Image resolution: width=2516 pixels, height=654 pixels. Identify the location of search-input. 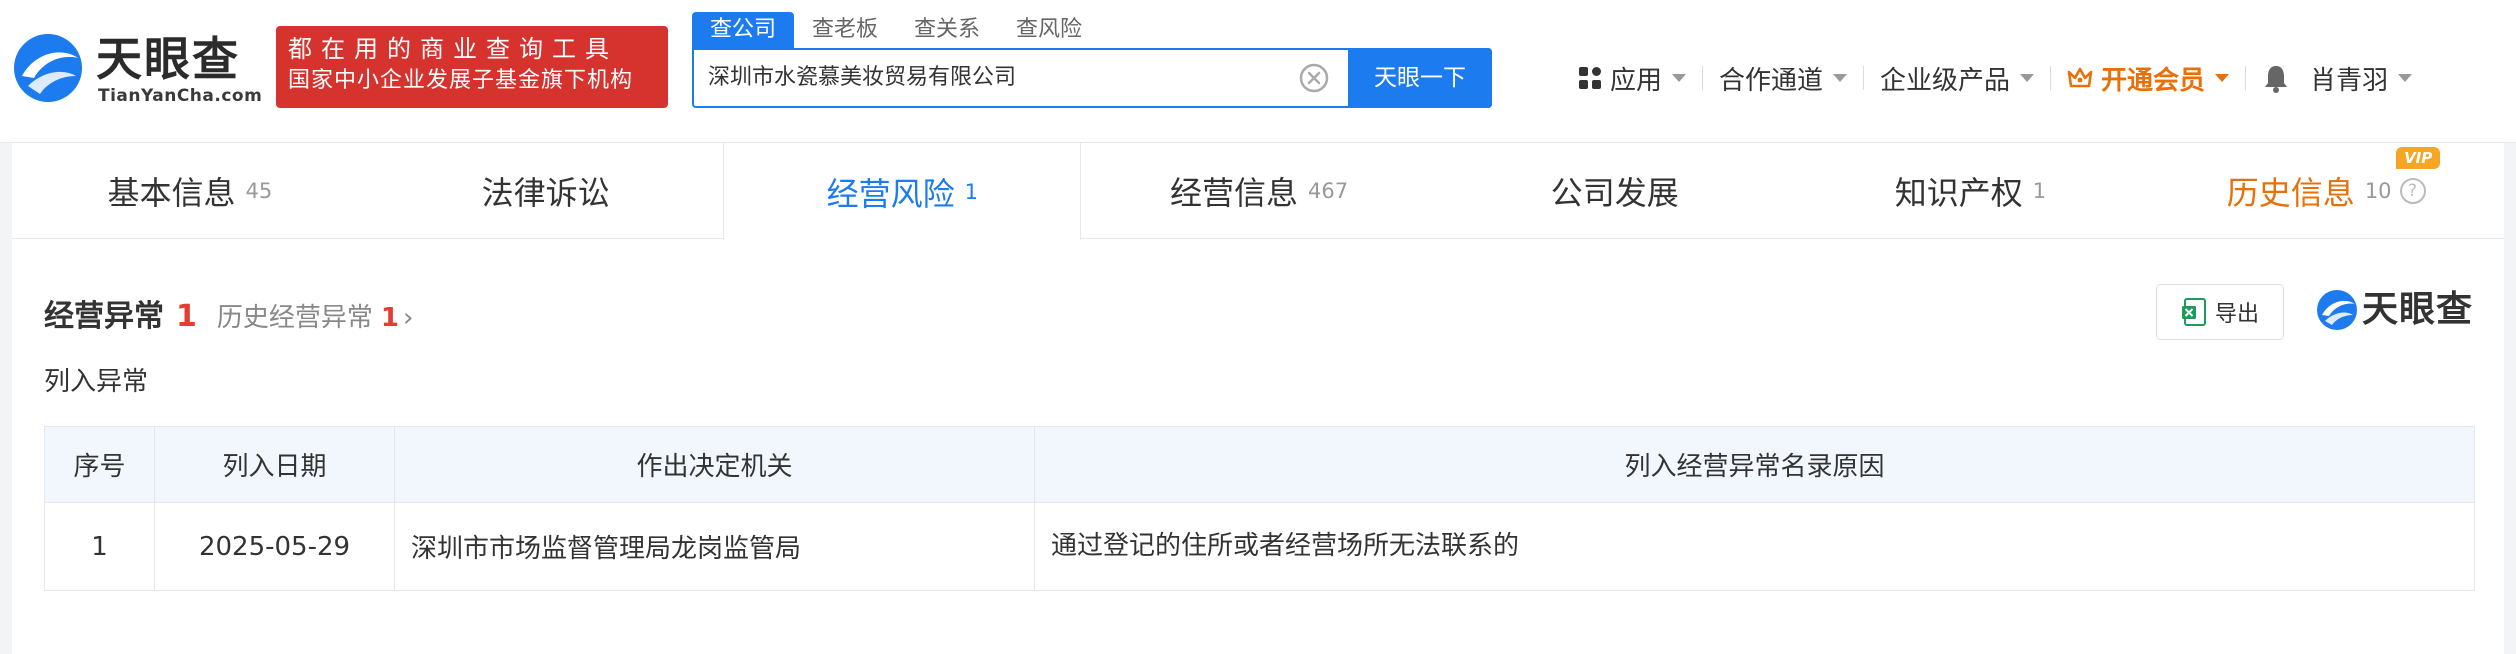
(1008, 78).